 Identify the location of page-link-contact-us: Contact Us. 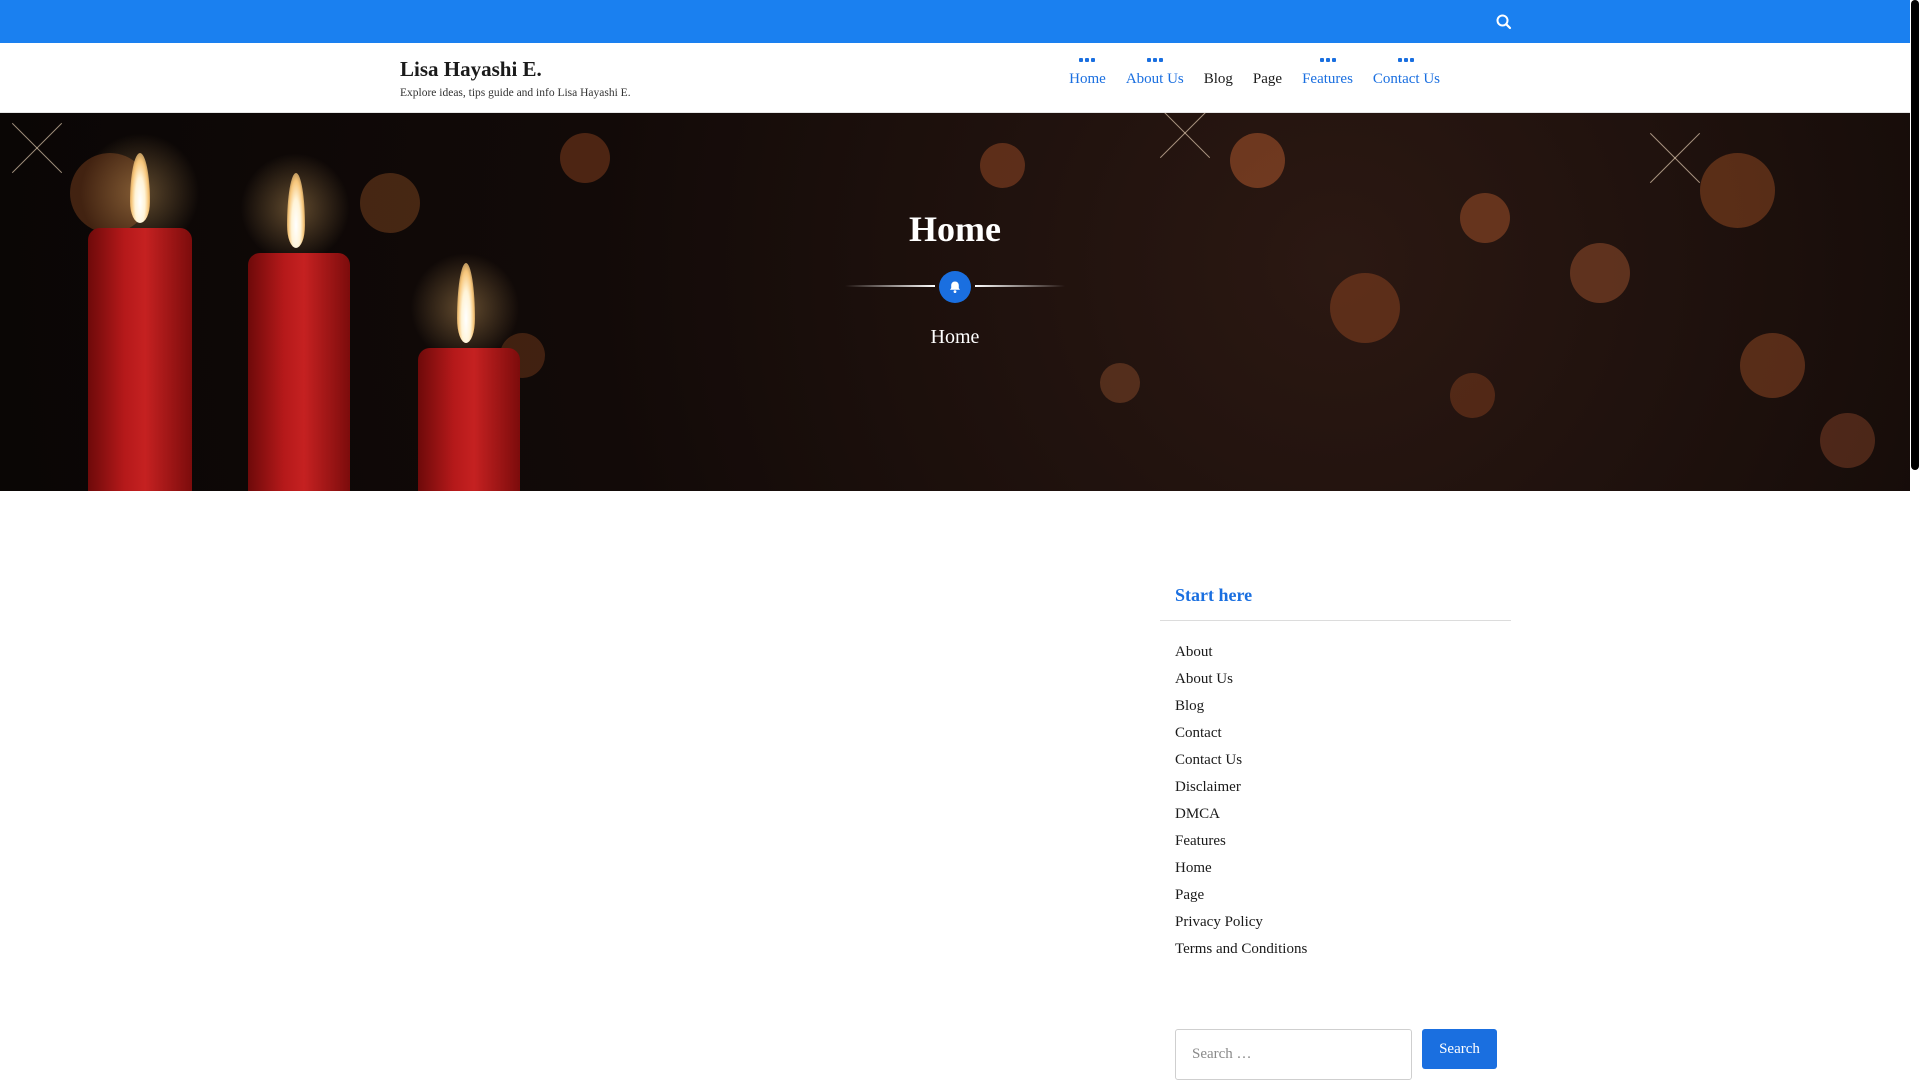
(1335, 760).